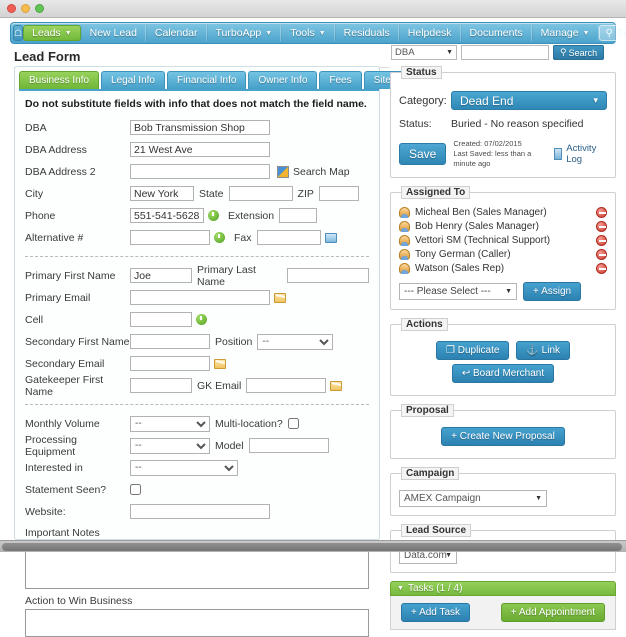  Describe the element at coordinates (565, 33) in the screenshot. I see `nav-item-manage: Manage ▼` at that location.